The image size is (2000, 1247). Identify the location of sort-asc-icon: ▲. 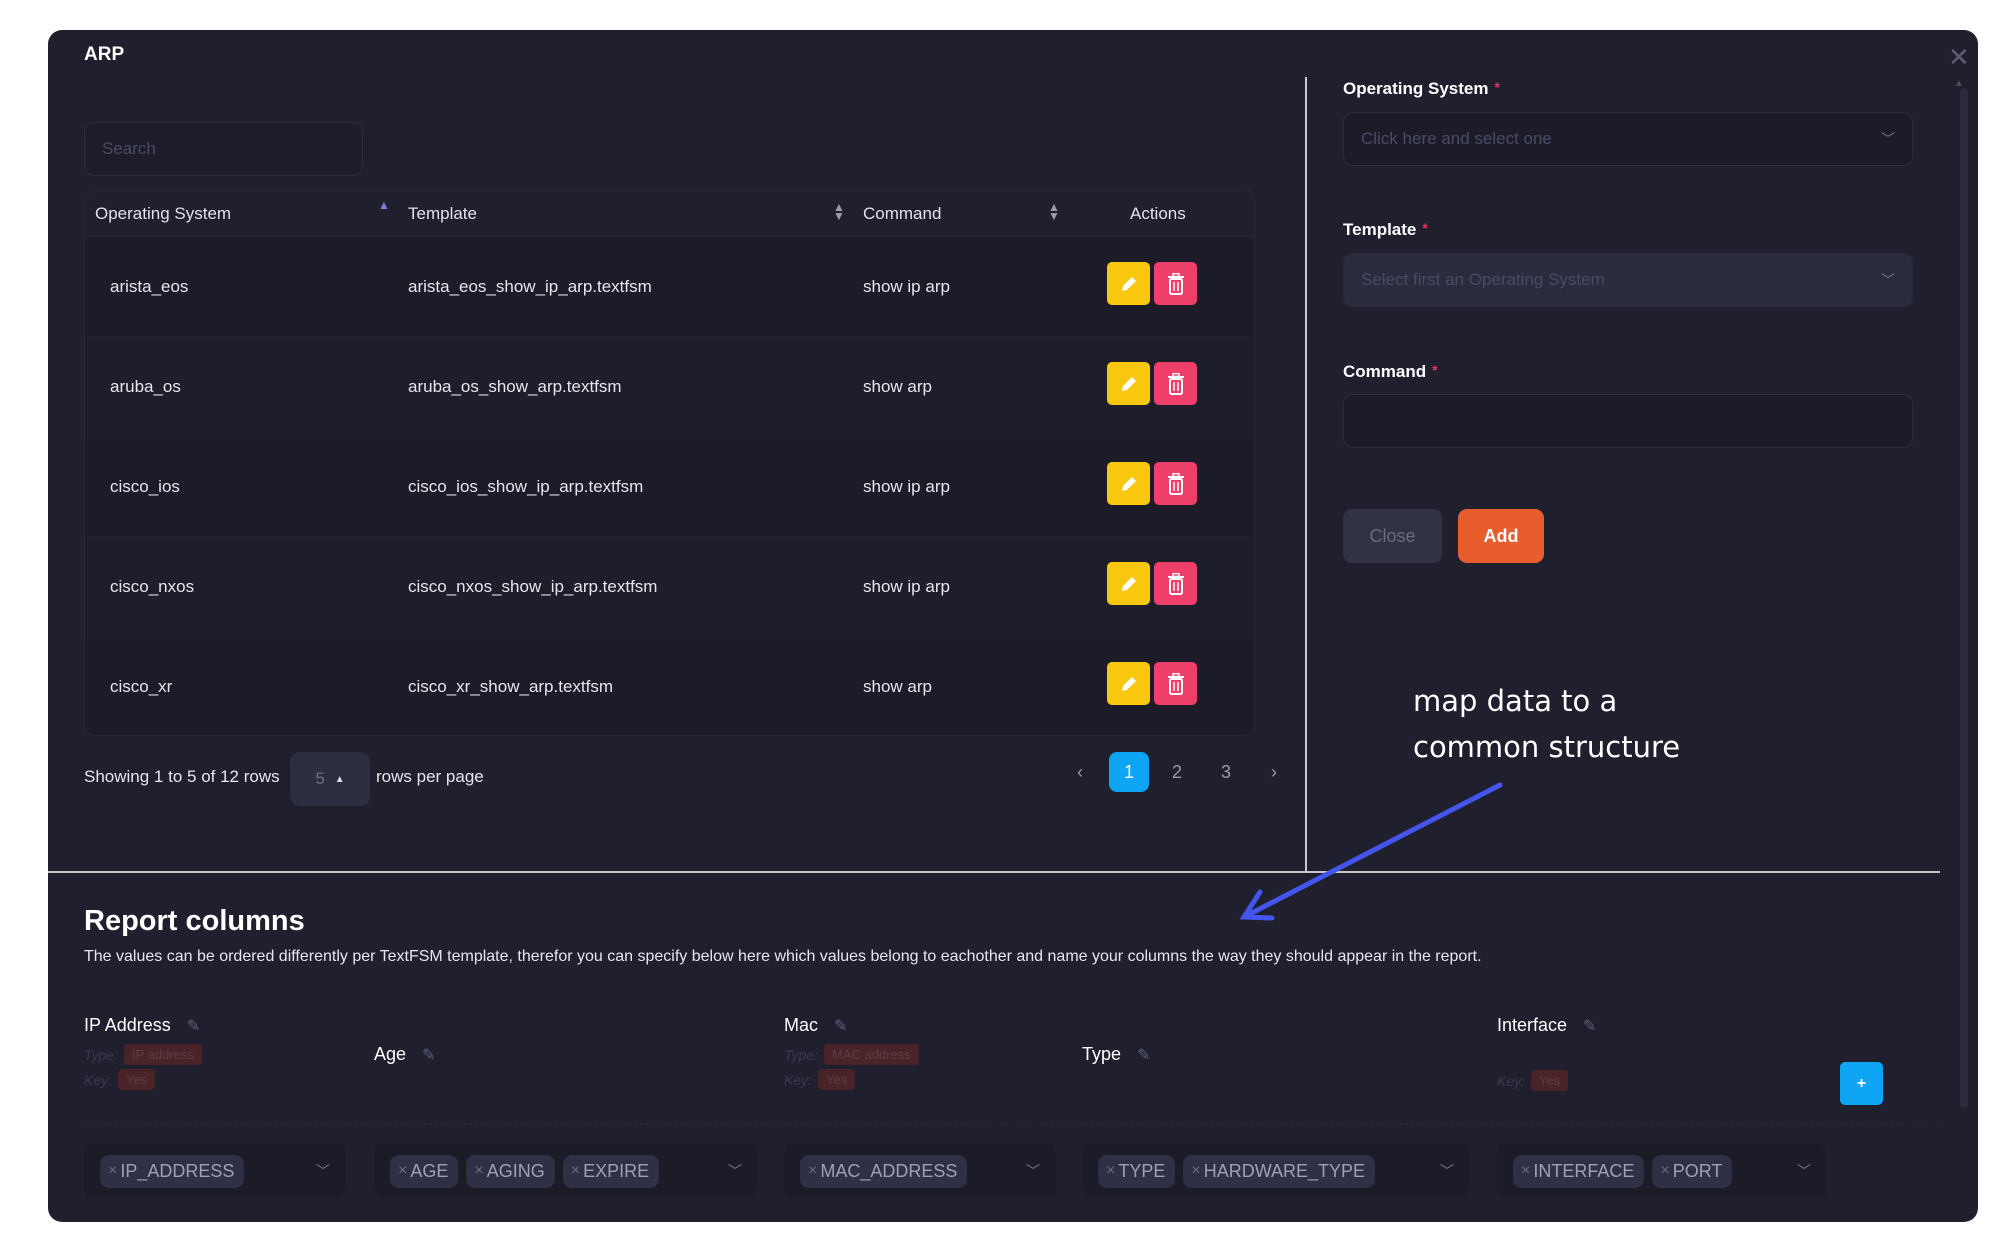
(384, 205).